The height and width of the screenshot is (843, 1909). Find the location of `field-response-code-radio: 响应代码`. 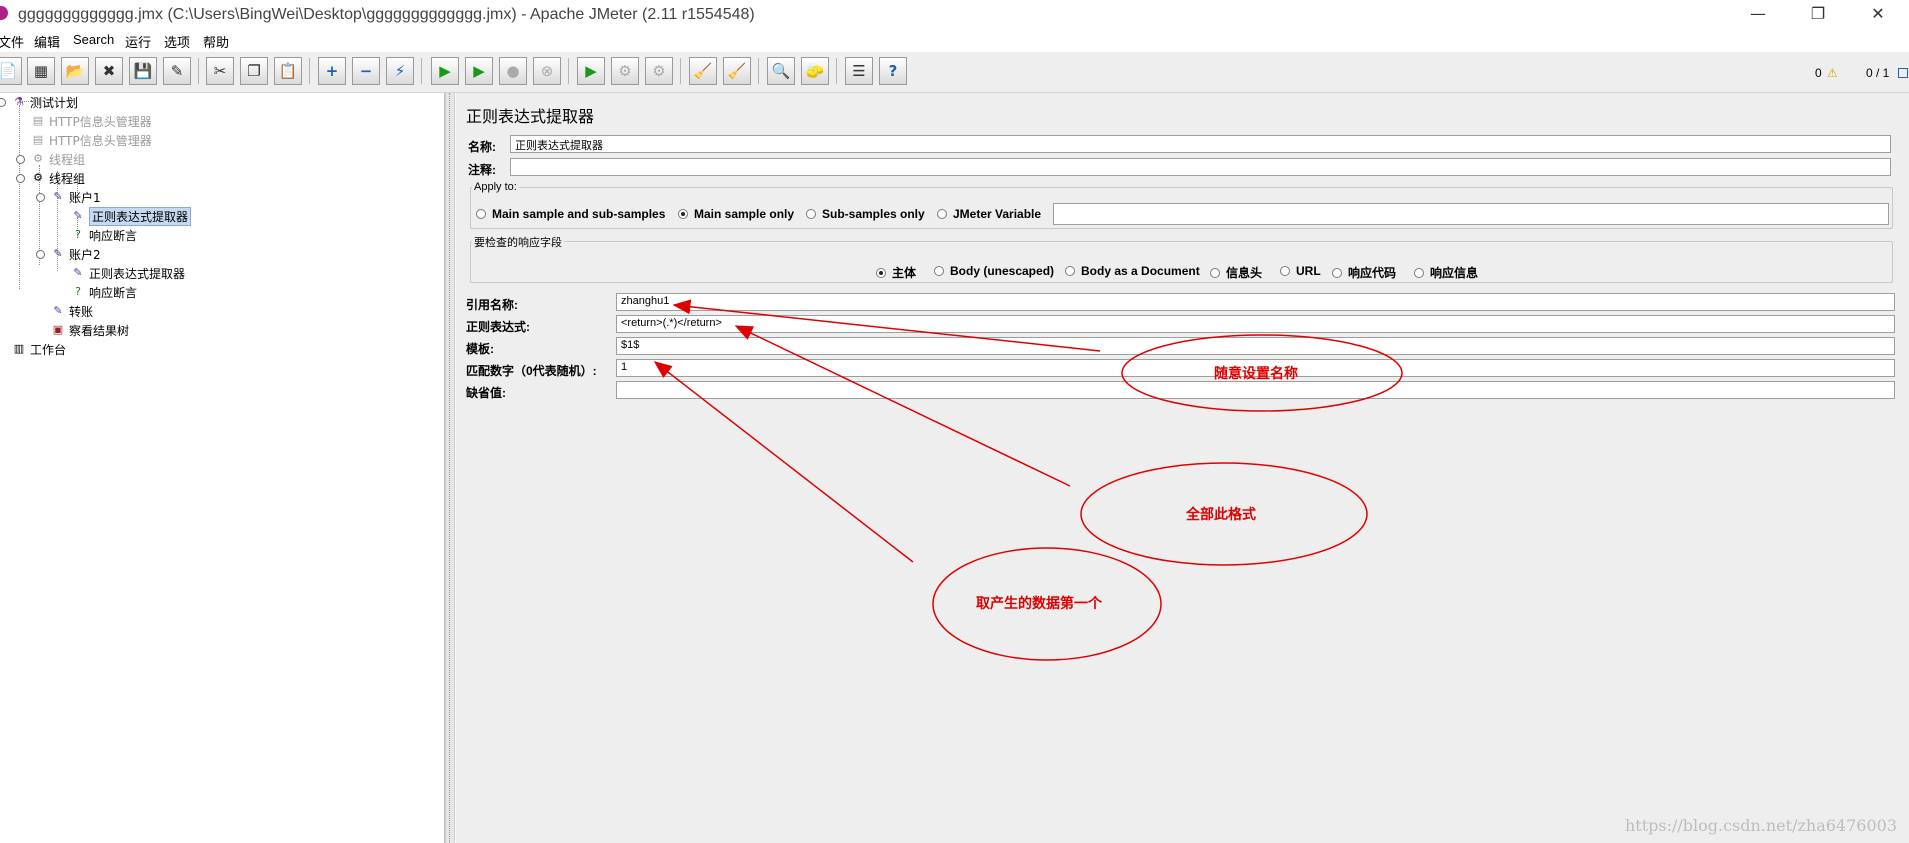

field-response-code-radio: 响应代码 is located at coordinates (1364, 272).